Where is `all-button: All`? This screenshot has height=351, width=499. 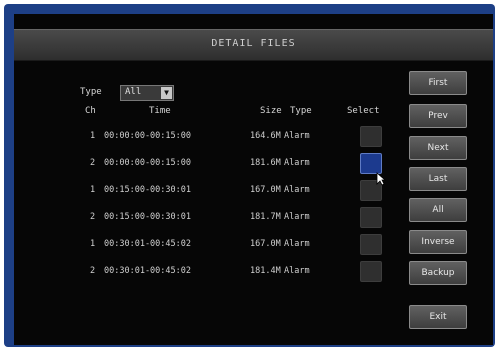 all-button: All is located at coordinates (438, 210).